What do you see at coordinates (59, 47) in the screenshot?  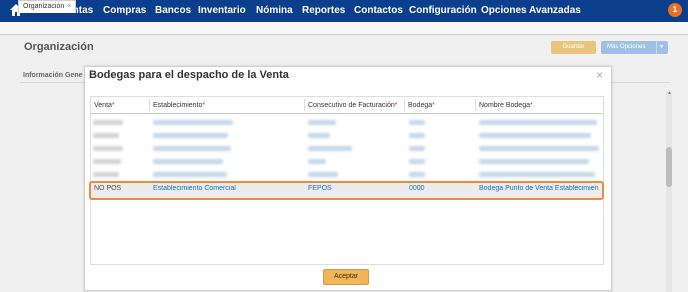 I see `page-title: Organización` at bounding box center [59, 47].